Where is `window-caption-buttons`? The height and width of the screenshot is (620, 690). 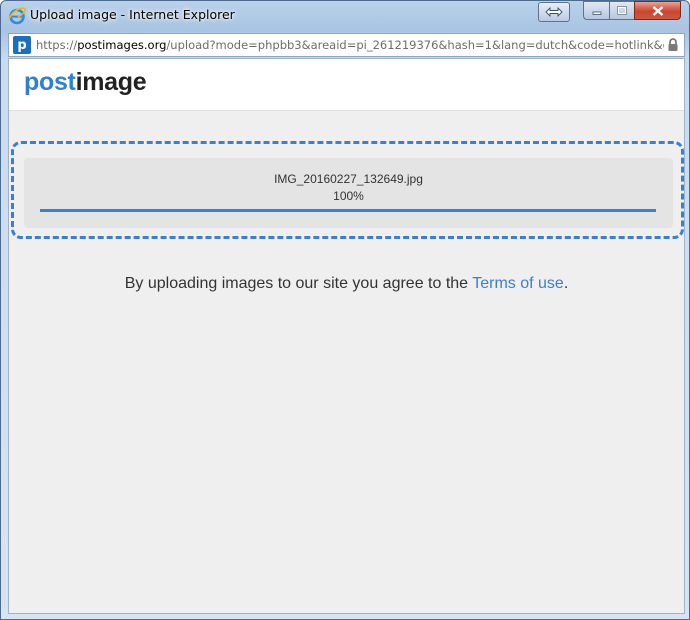
window-caption-buttons is located at coordinates (632, 11).